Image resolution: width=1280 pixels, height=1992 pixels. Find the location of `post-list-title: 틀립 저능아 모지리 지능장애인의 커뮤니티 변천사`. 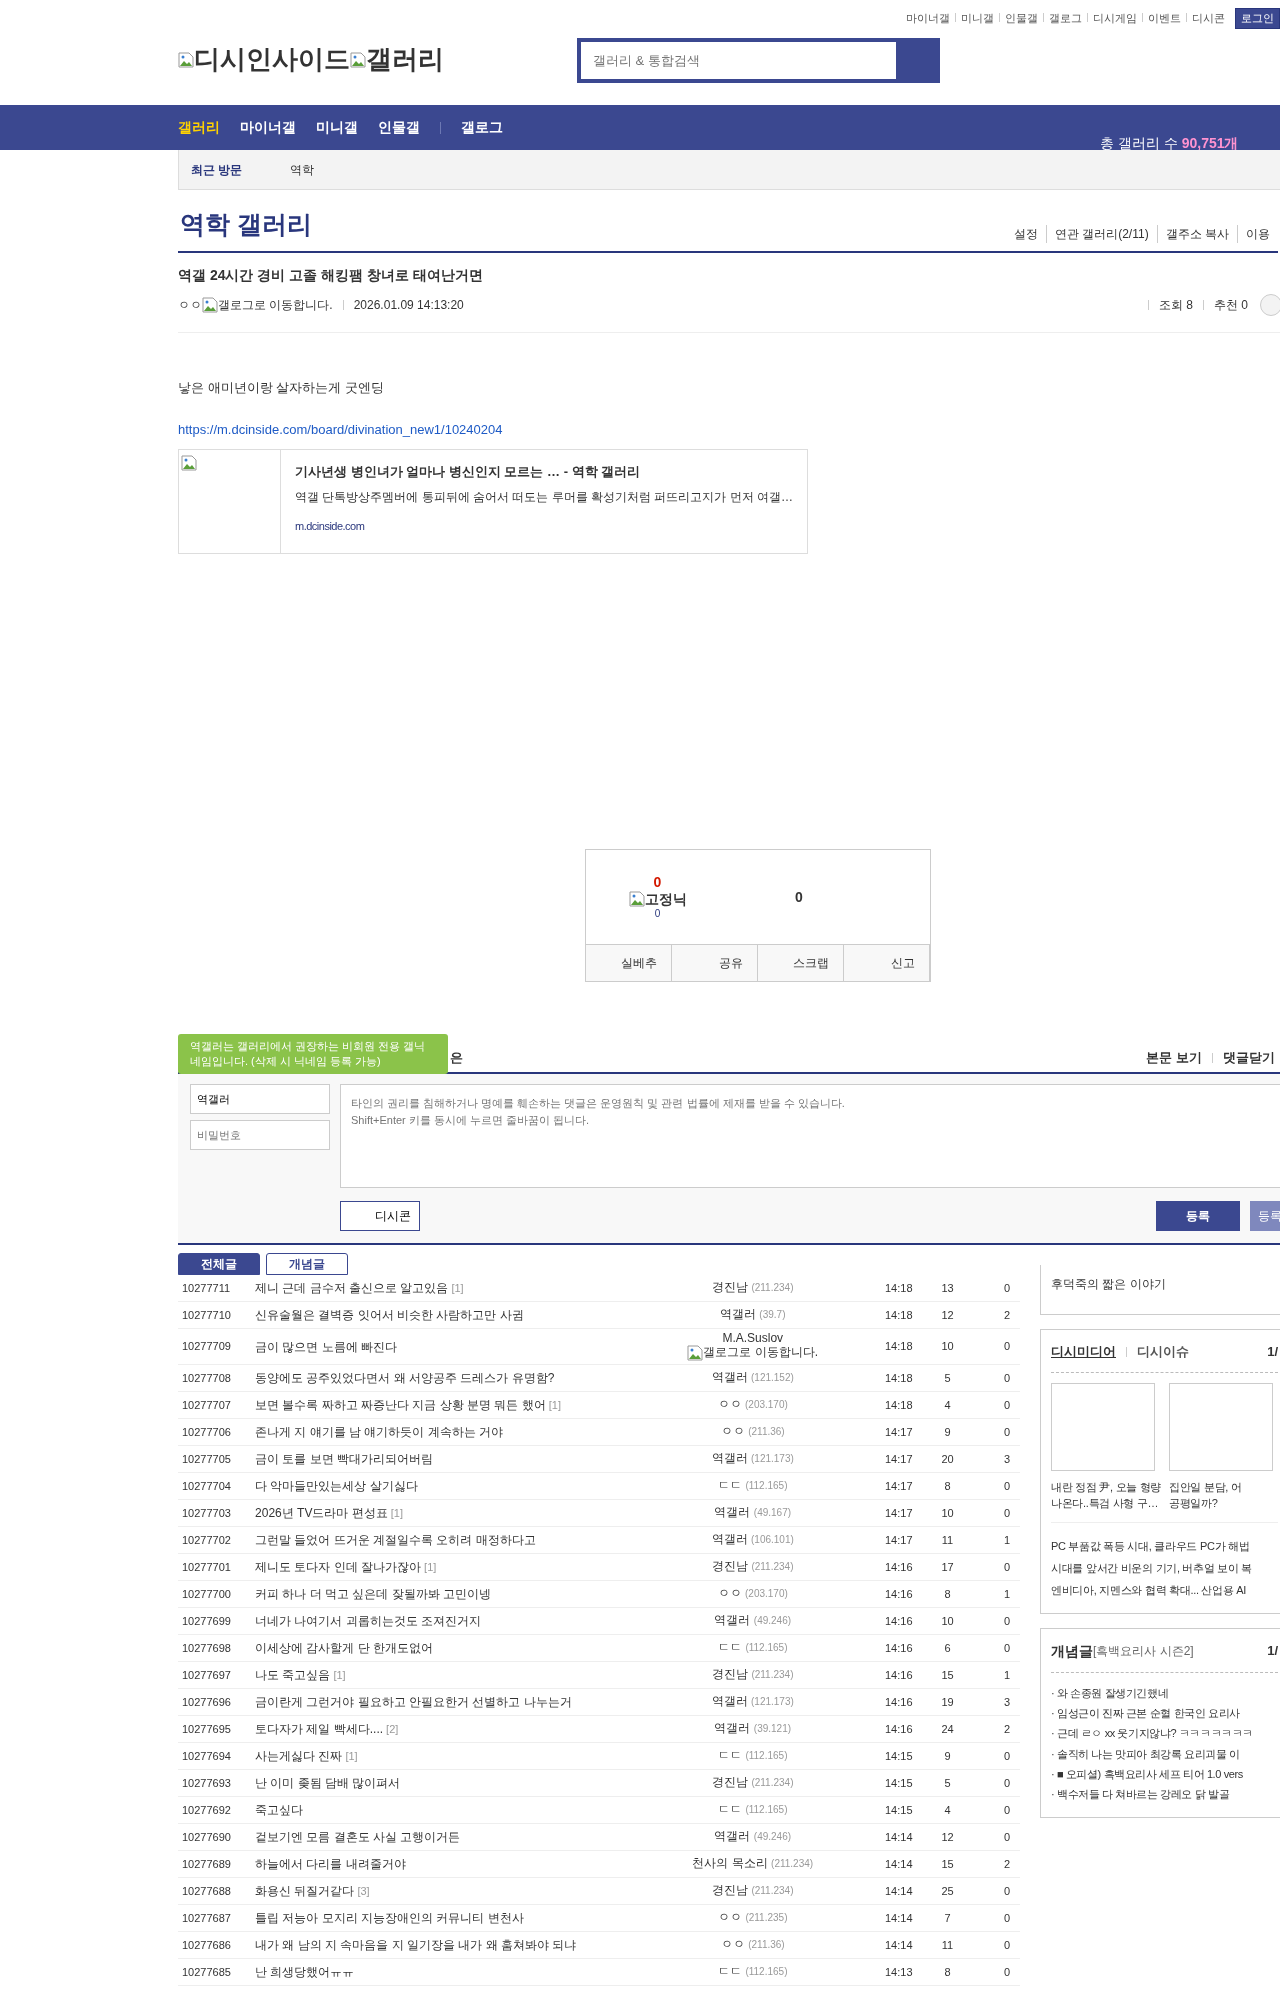

post-list-title: 틀립 저능아 모지리 지능장애인의 커뮤니티 변천사 is located at coordinates (389, 1918).